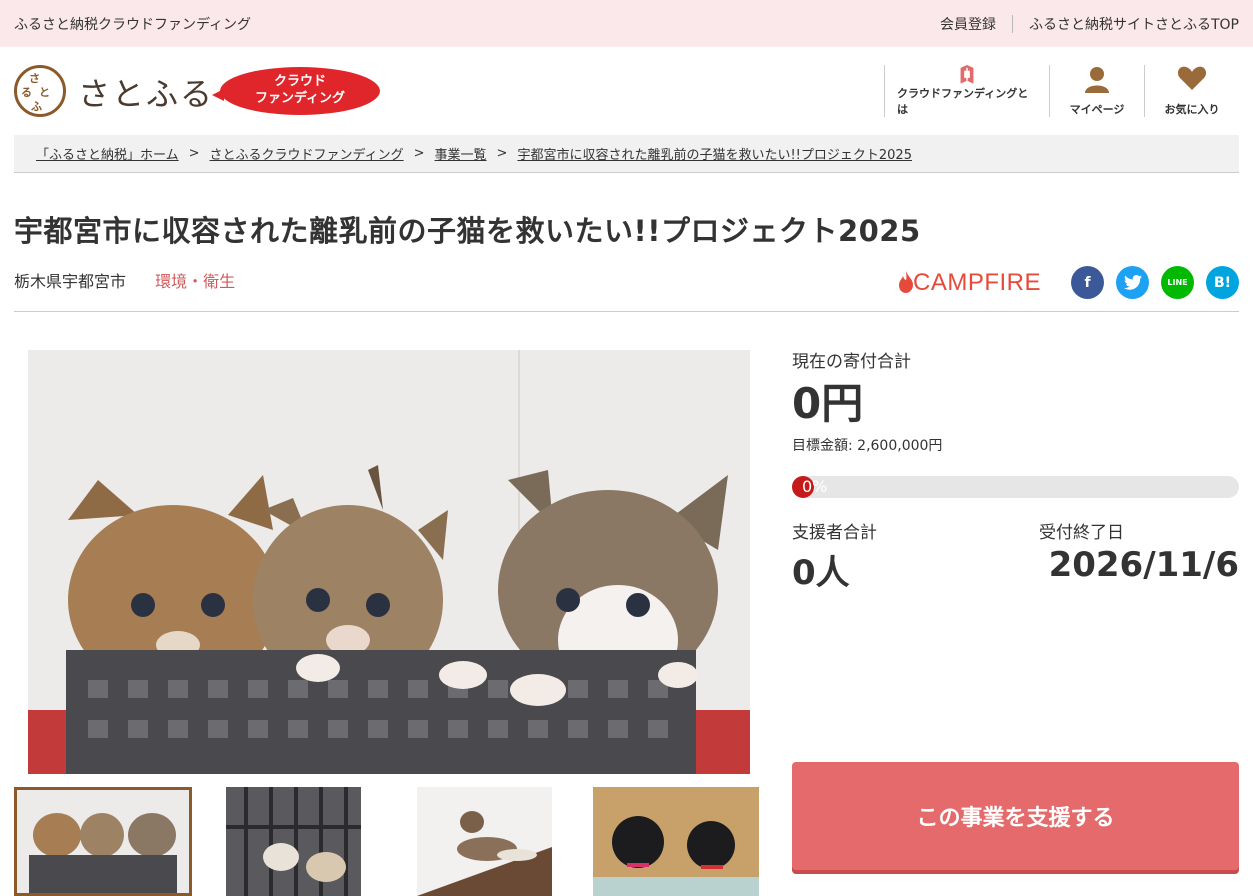 The height and width of the screenshot is (896, 1253). Describe the element at coordinates (851, 362) in the screenshot. I see `total-label: 現在の寄付合計` at that location.